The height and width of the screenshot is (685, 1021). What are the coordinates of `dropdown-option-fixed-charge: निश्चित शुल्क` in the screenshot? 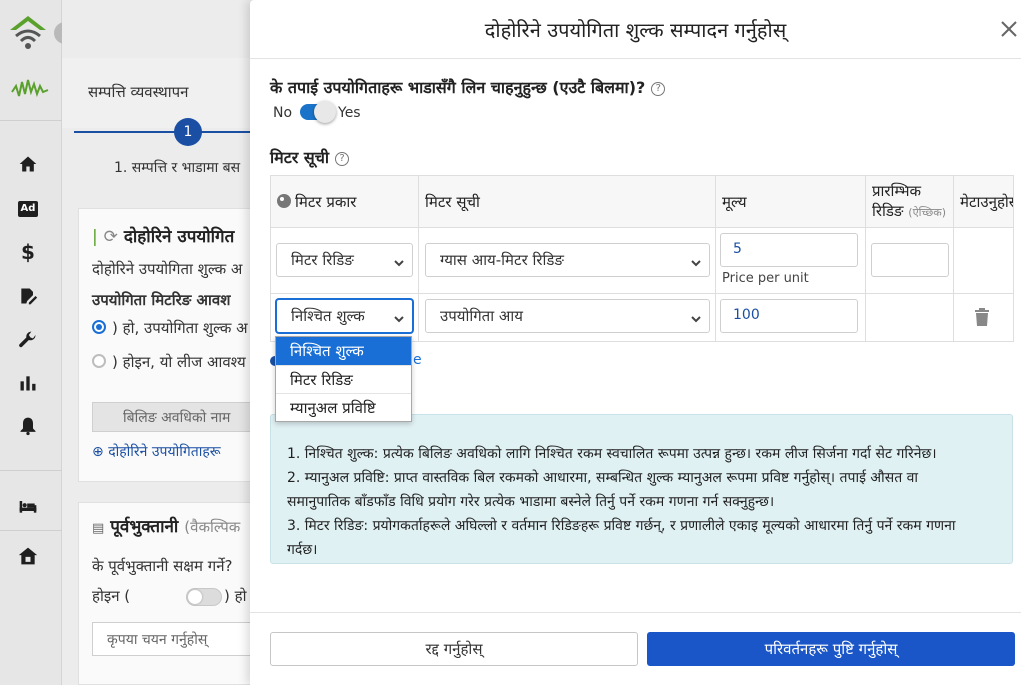 It's located at (343, 351).